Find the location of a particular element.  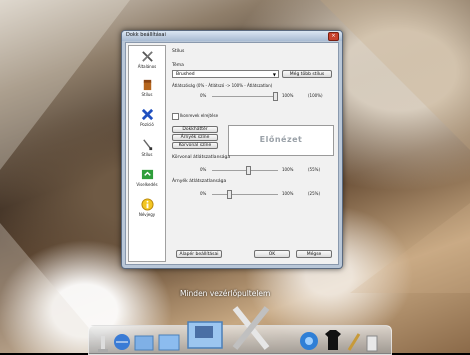

nav-item-position: Pozíció is located at coordinates (147, 117).